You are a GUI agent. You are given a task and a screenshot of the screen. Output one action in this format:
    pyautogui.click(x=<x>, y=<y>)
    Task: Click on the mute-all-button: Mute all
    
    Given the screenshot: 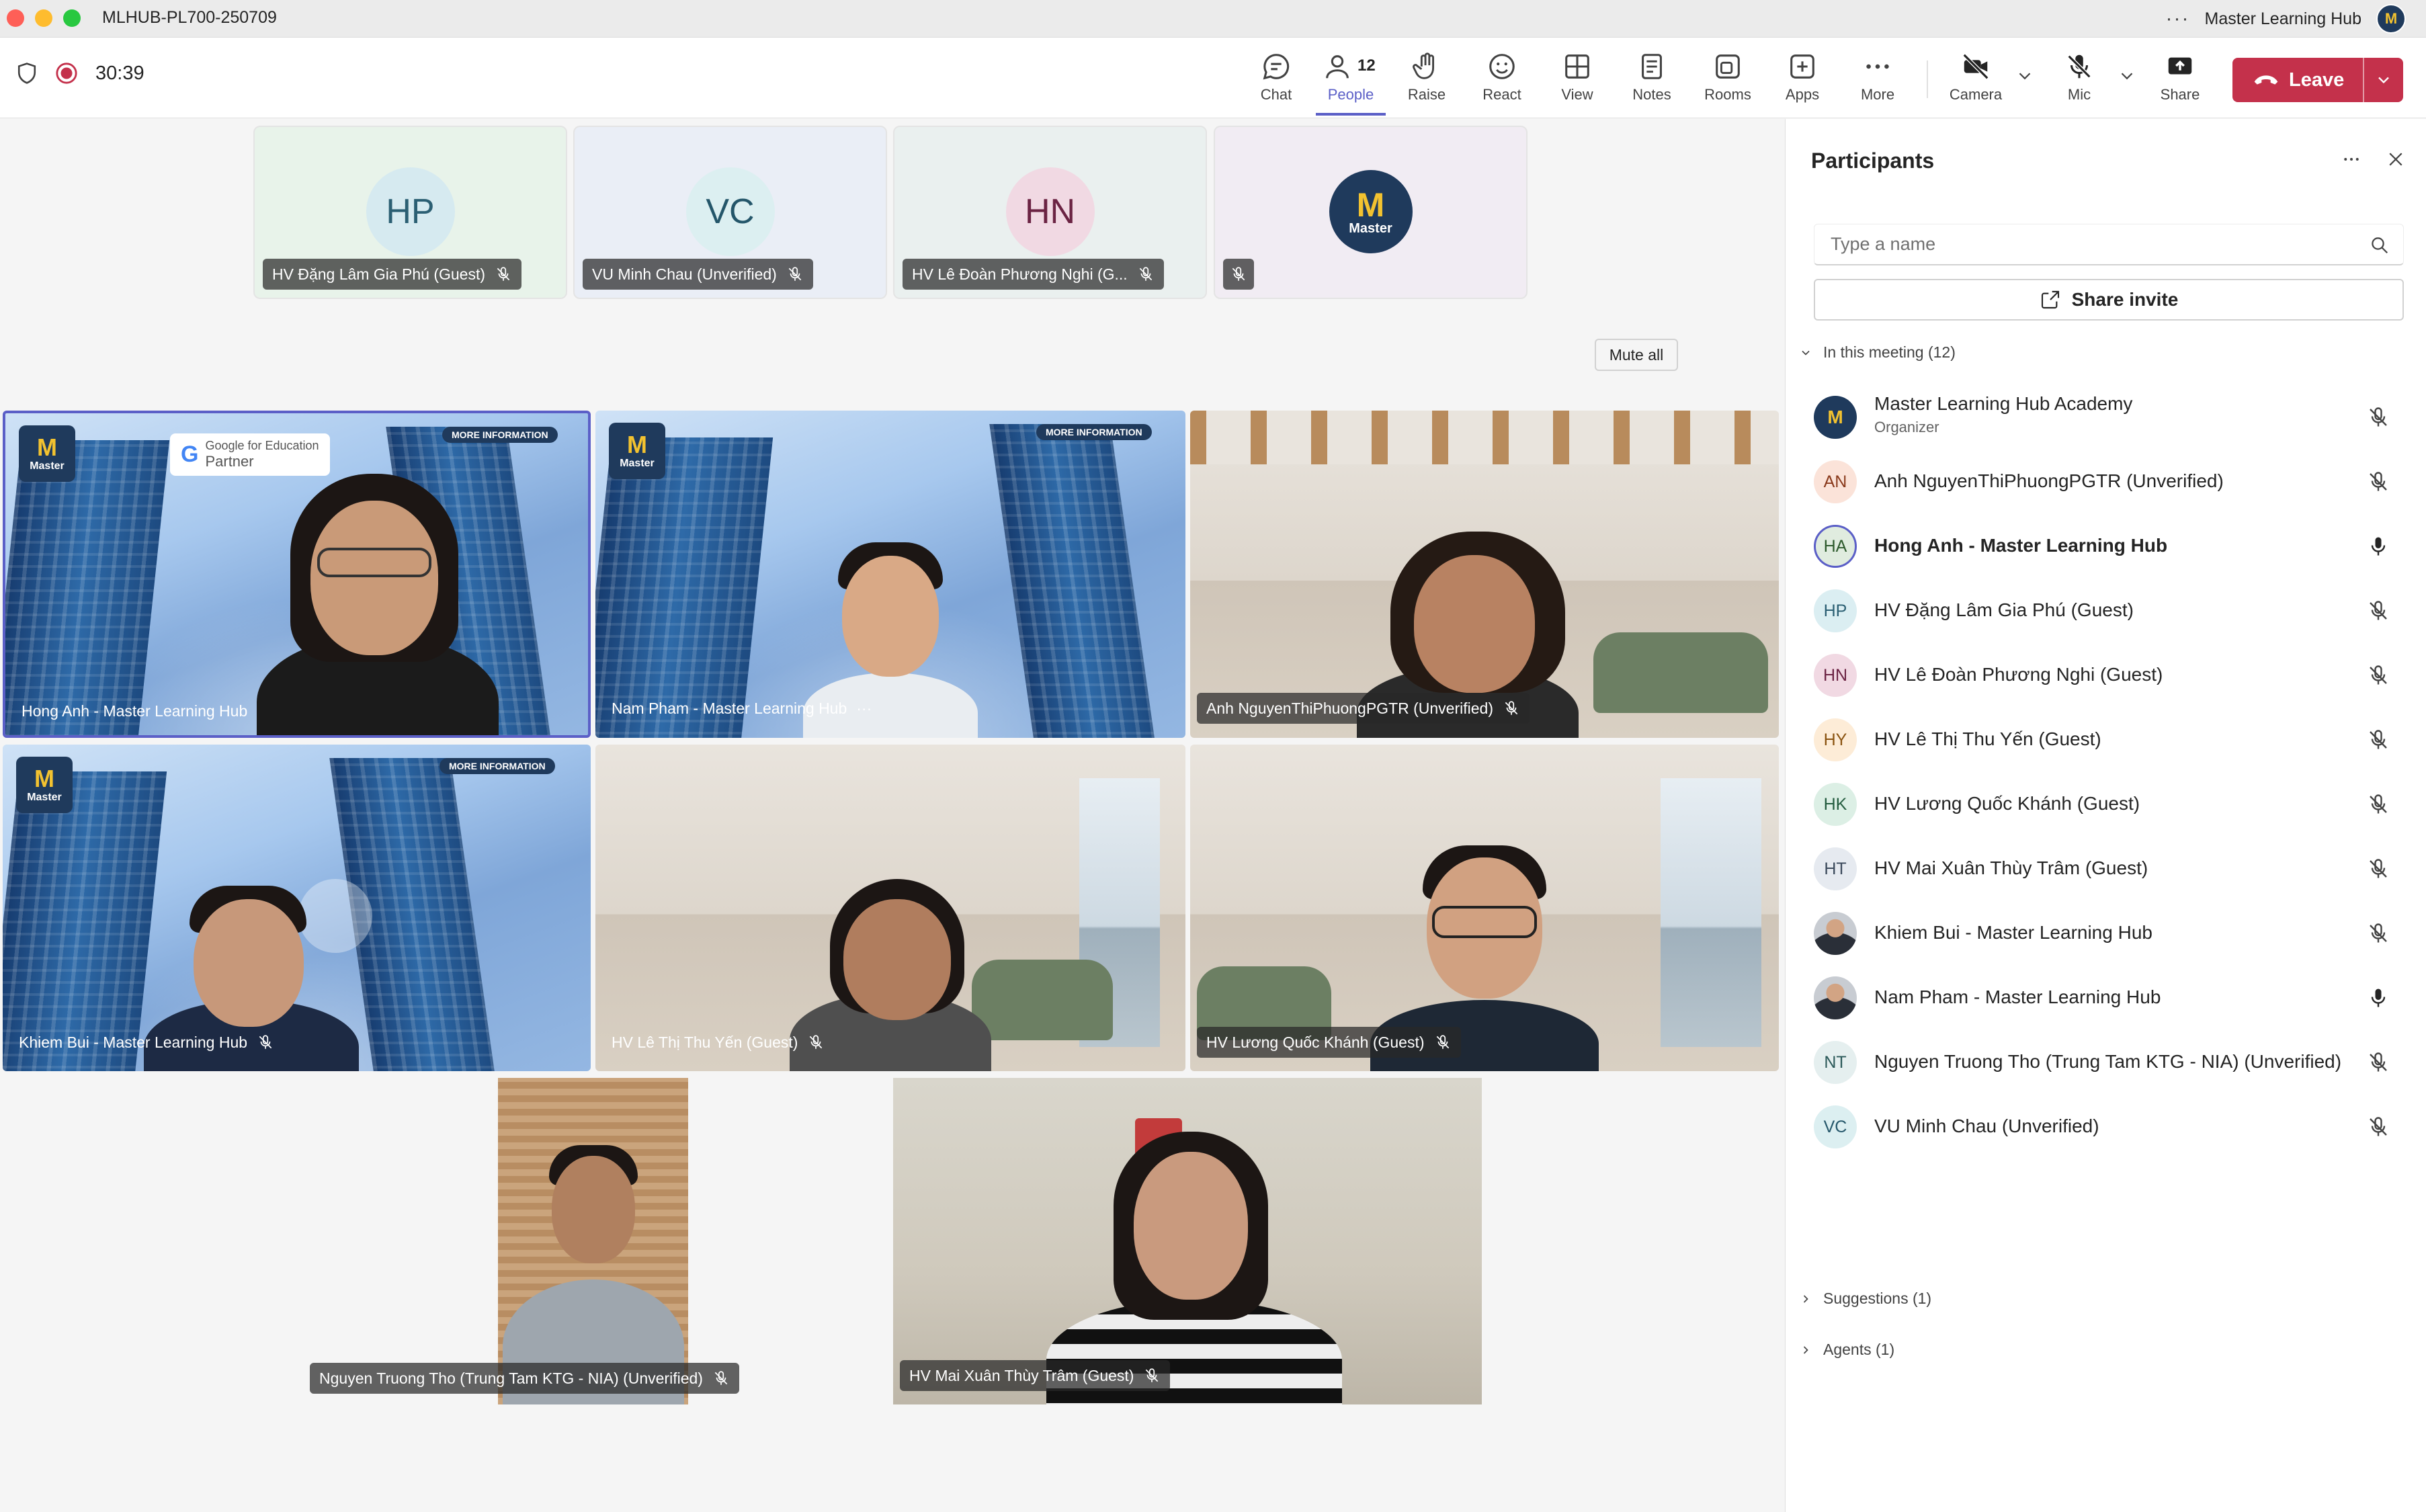 What is the action you would take?
    pyautogui.click(x=1636, y=355)
    